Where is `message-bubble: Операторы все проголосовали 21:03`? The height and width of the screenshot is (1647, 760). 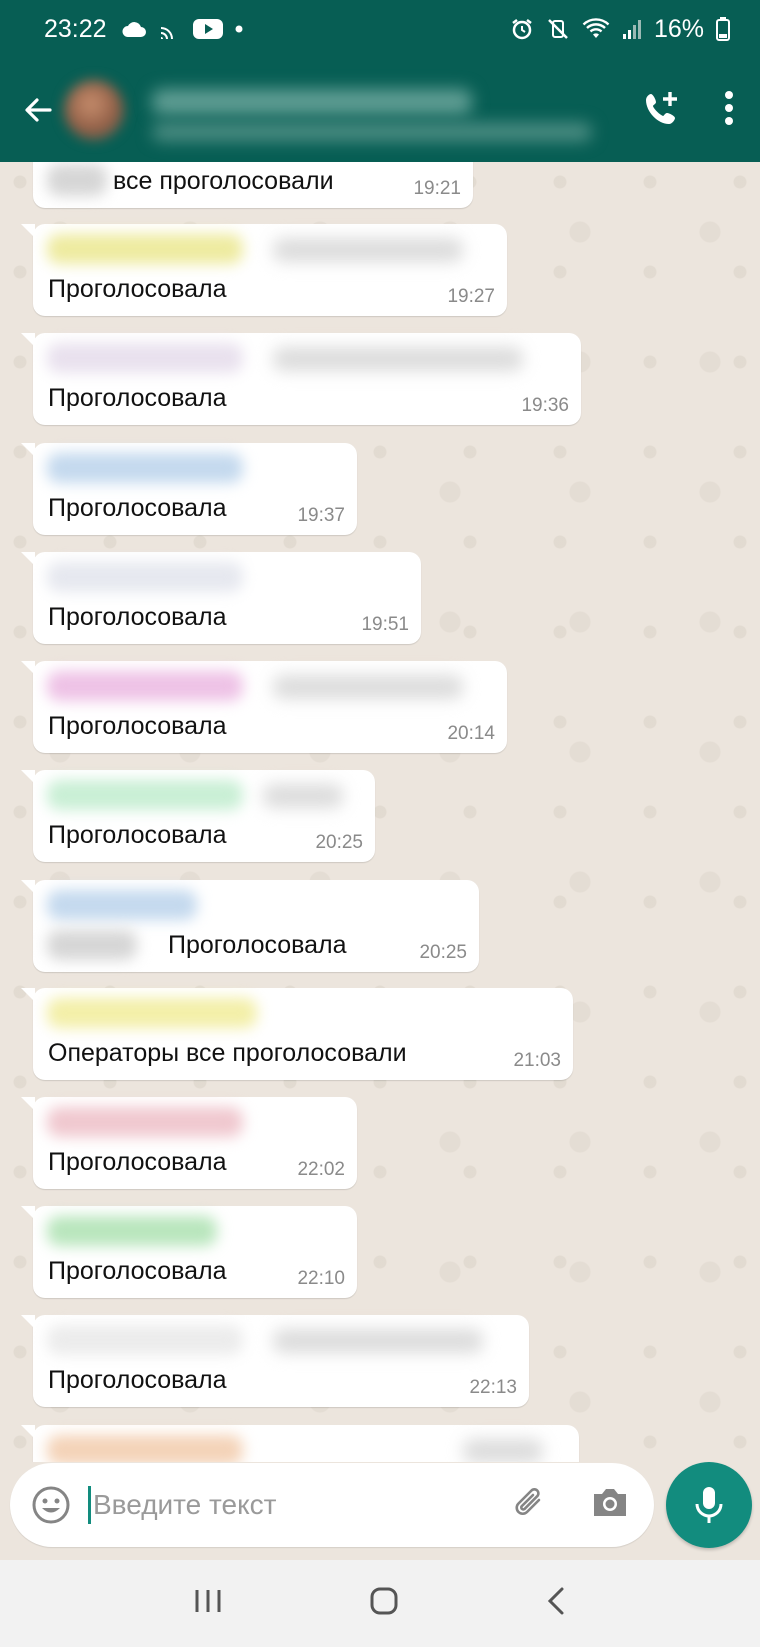 message-bubble: Операторы все проголосовали 21:03 is located at coordinates (297, 1034).